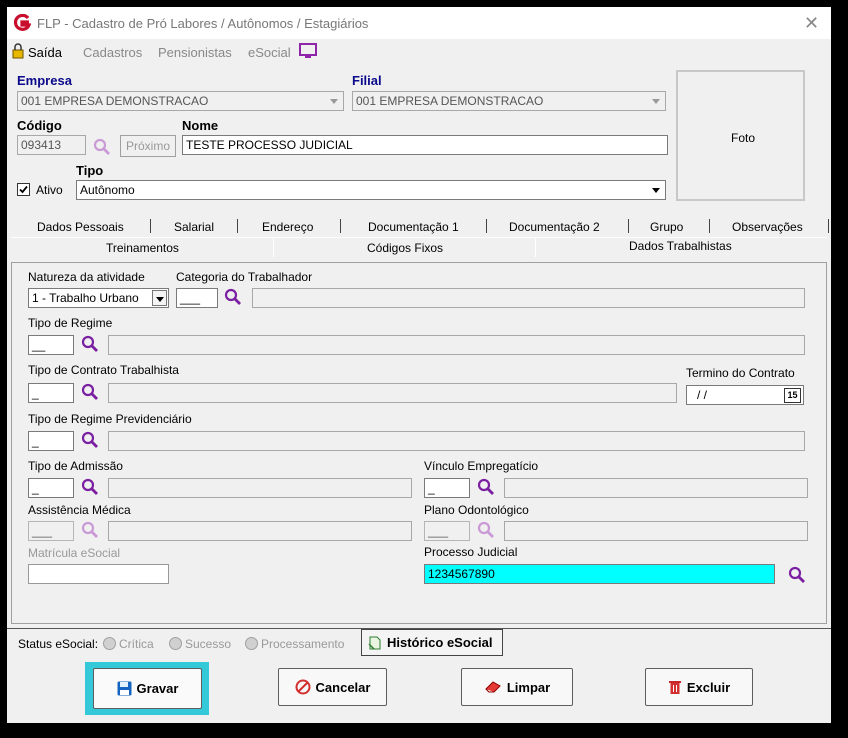 The height and width of the screenshot is (738, 848). Describe the element at coordinates (432, 642) in the screenshot. I see `historico-esocial-button: Histórico eSocial` at that location.